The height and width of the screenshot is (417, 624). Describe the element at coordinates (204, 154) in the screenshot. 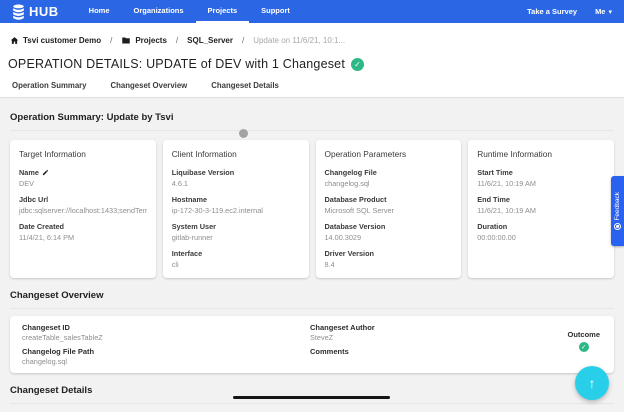

I see `card-title: Client Information` at that location.